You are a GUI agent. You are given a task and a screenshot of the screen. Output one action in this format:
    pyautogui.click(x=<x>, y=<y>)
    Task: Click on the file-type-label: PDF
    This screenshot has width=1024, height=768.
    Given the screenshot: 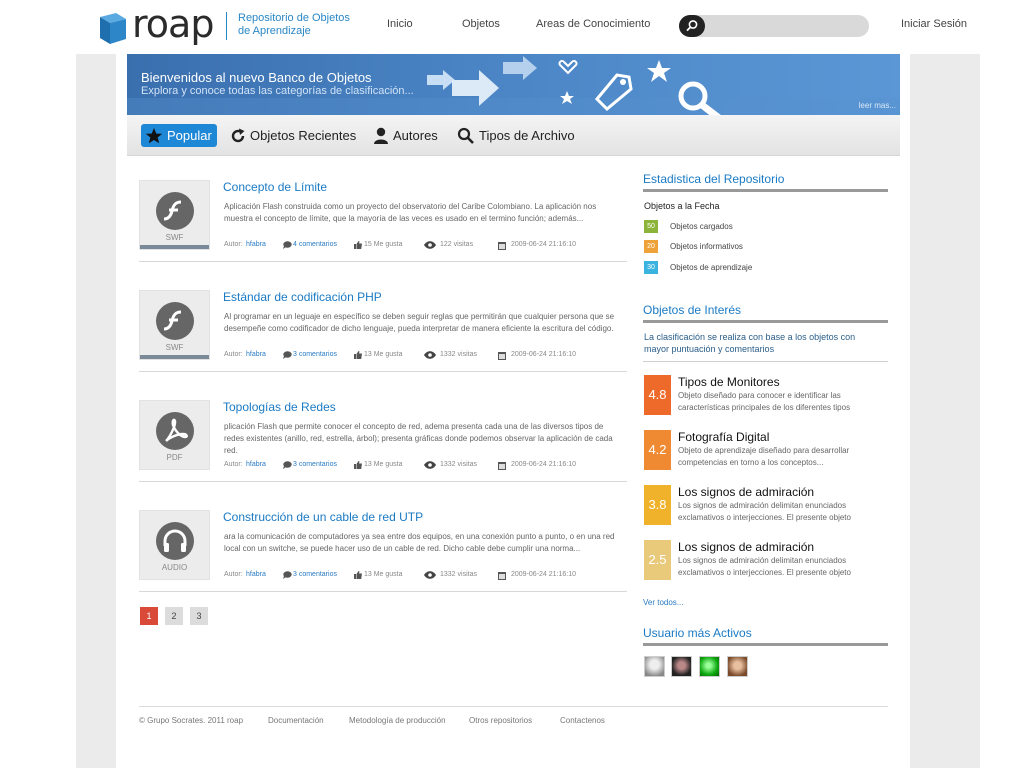 What is the action you would take?
    pyautogui.click(x=174, y=457)
    